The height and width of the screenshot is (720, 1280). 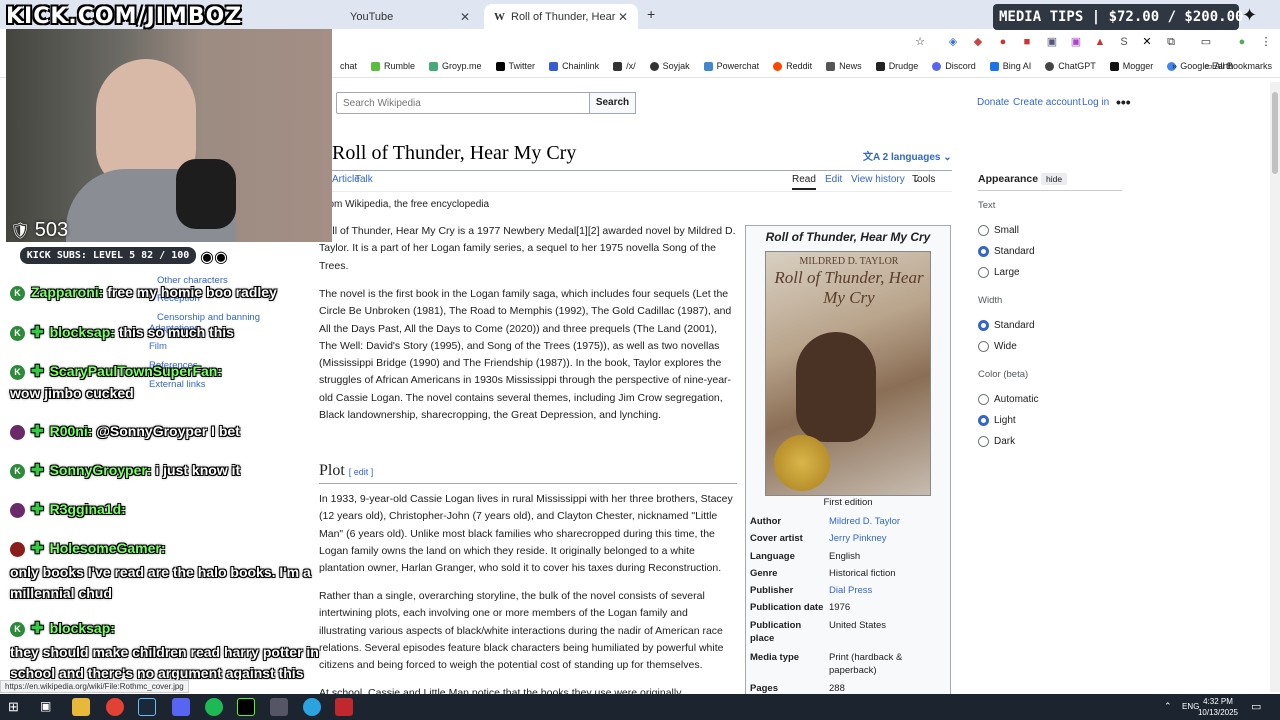 What do you see at coordinates (515, 66) in the screenshot?
I see `bookmark-item: Twitter` at bounding box center [515, 66].